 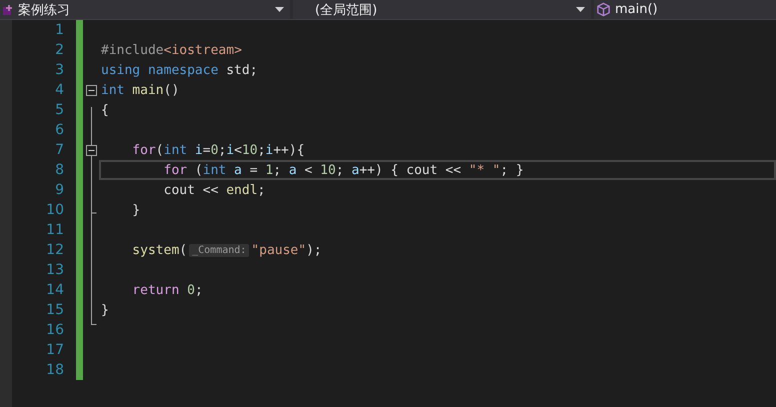 I want to click on navigation-dropdown: (全局范围), so click(x=442, y=9).